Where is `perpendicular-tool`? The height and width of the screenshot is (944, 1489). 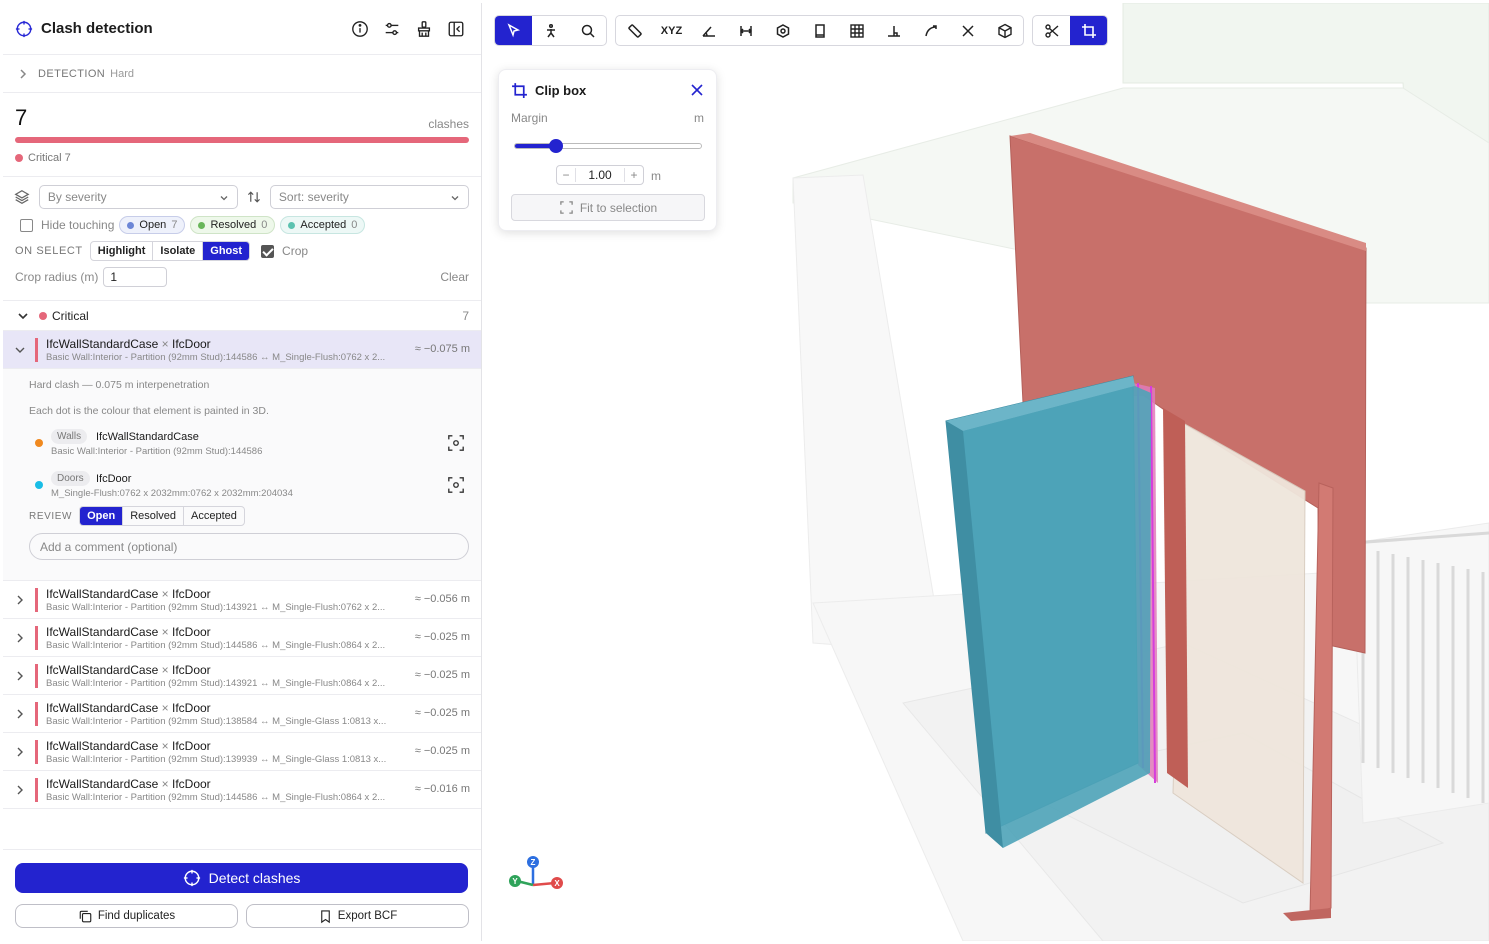
perpendicular-tool is located at coordinates (893, 30).